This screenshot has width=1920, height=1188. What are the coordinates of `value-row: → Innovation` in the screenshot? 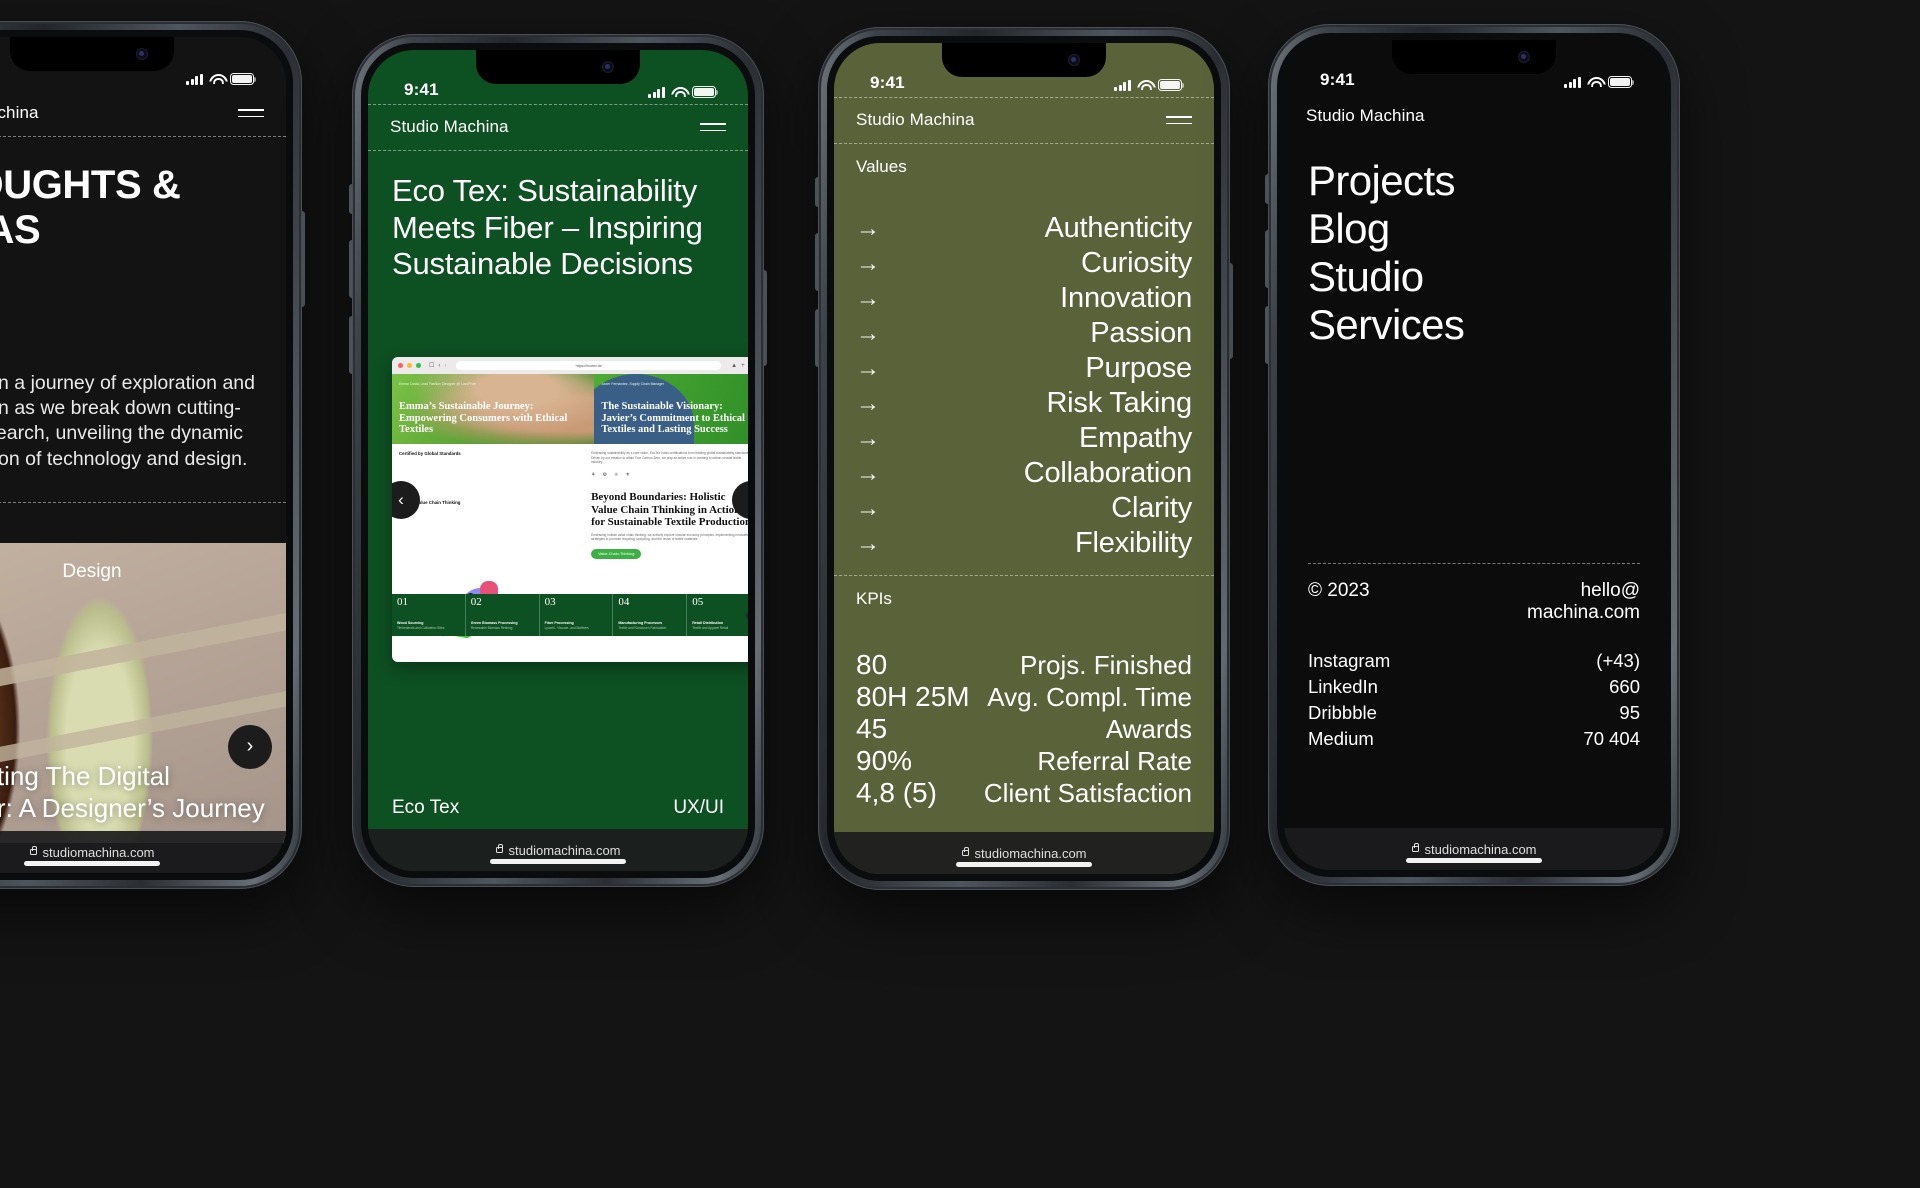 It's located at (1024, 298).